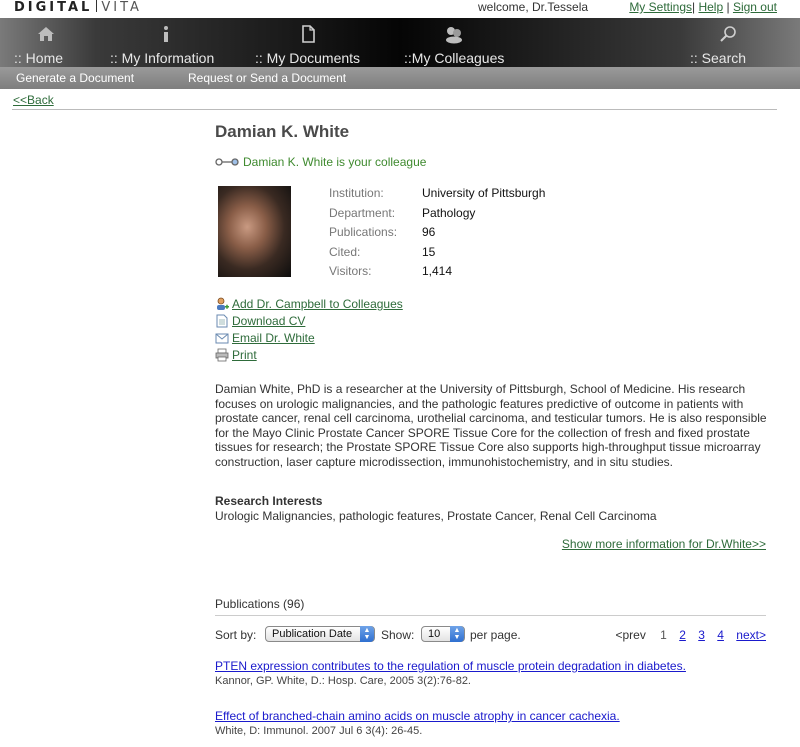 The height and width of the screenshot is (747, 800). I want to click on nav-home: :: Home, so click(54, 42).